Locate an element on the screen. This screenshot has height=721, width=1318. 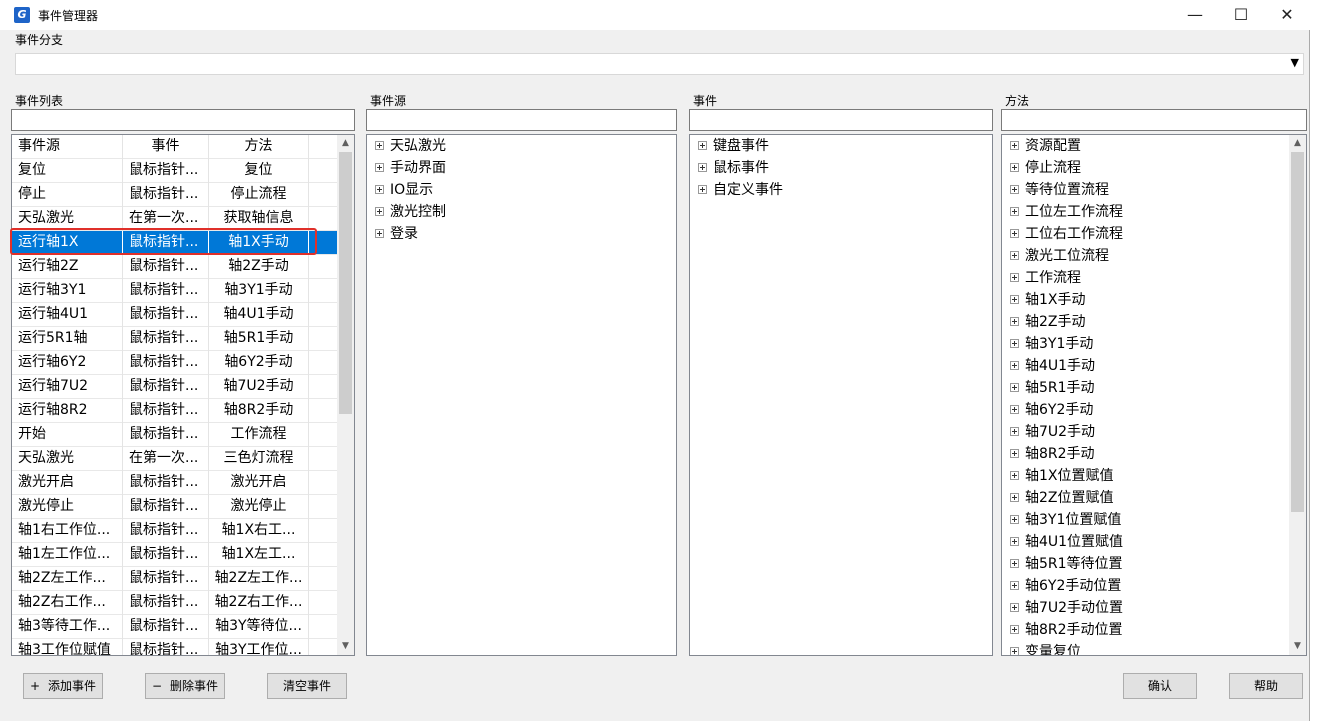
source-tree-item: 天弘激光 is located at coordinates (410, 146).